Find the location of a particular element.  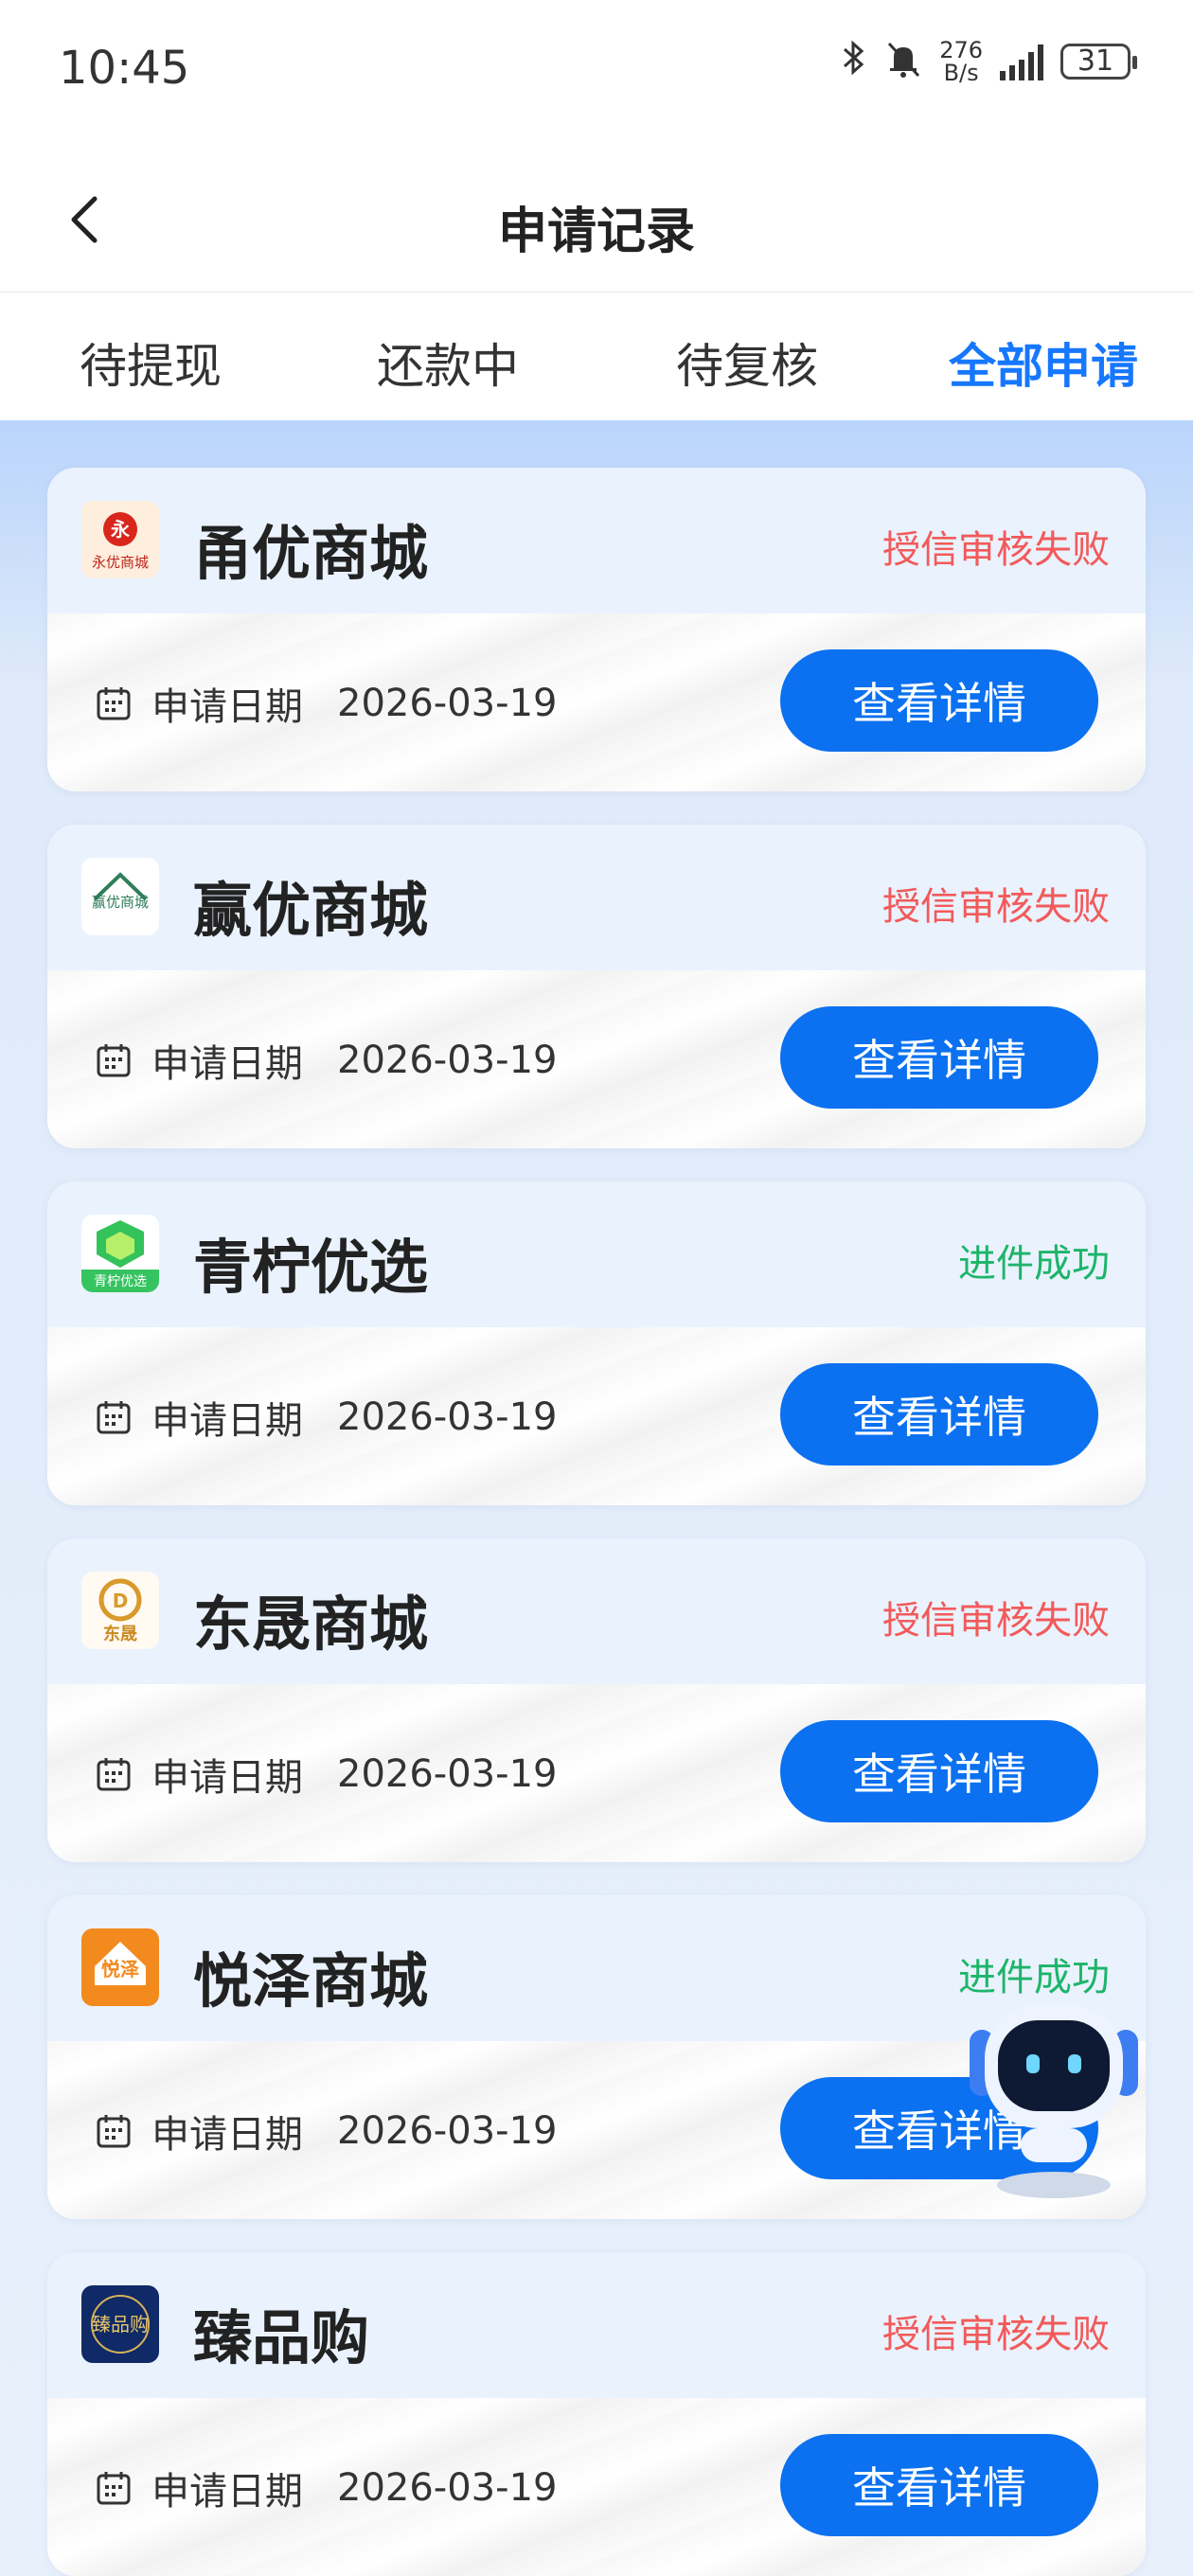

svg-text: D is located at coordinates (121, 1601).